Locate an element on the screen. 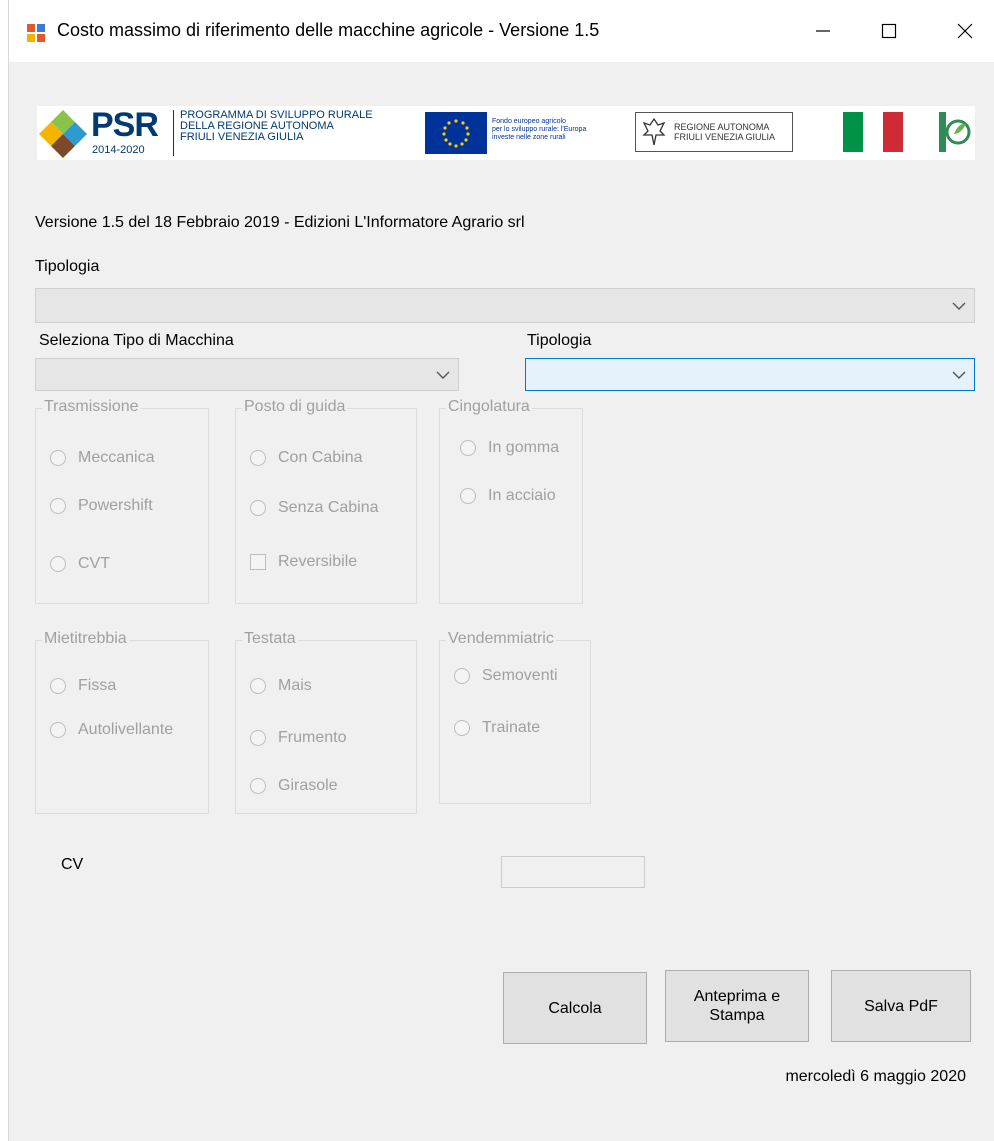 This screenshot has height=1141, width=994. radio-label: Senza Cabina is located at coordinates (328, 507).